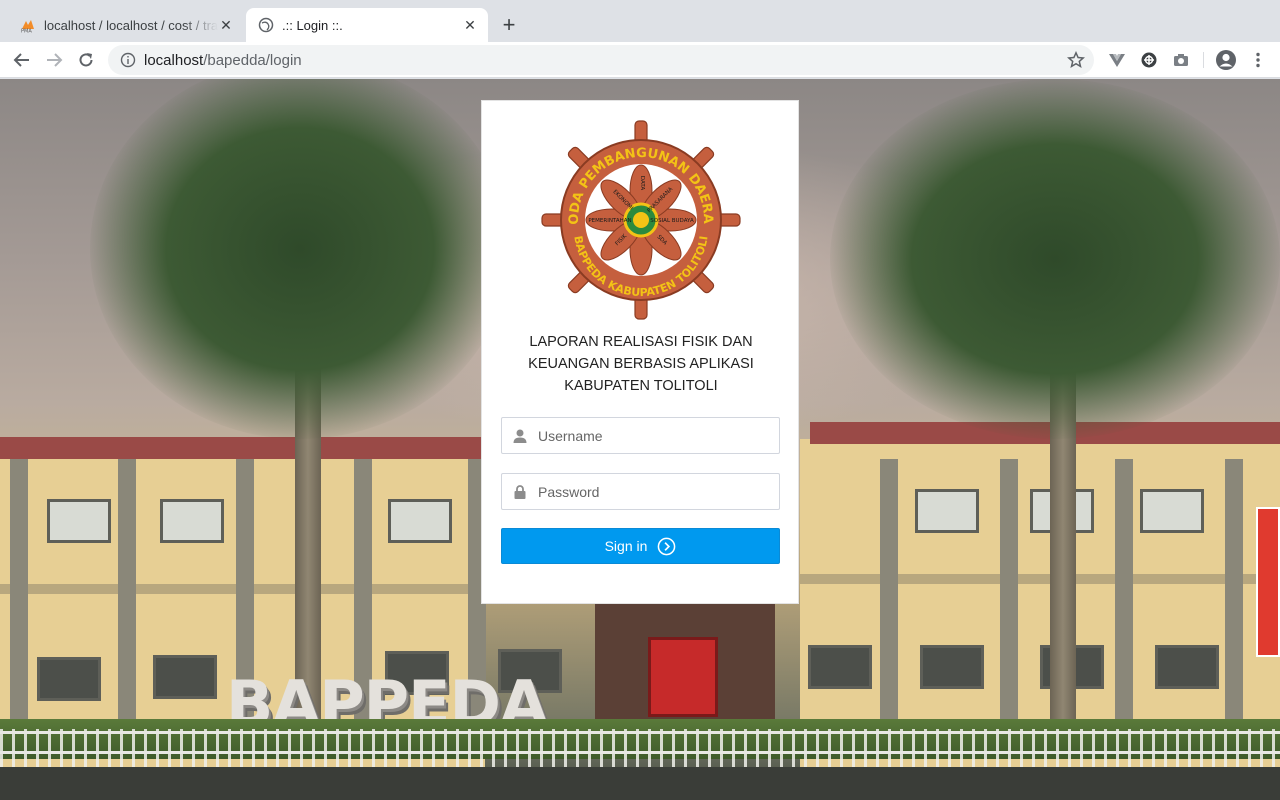  I want to click on arrow-circle-right-icon, so click(667, 546).